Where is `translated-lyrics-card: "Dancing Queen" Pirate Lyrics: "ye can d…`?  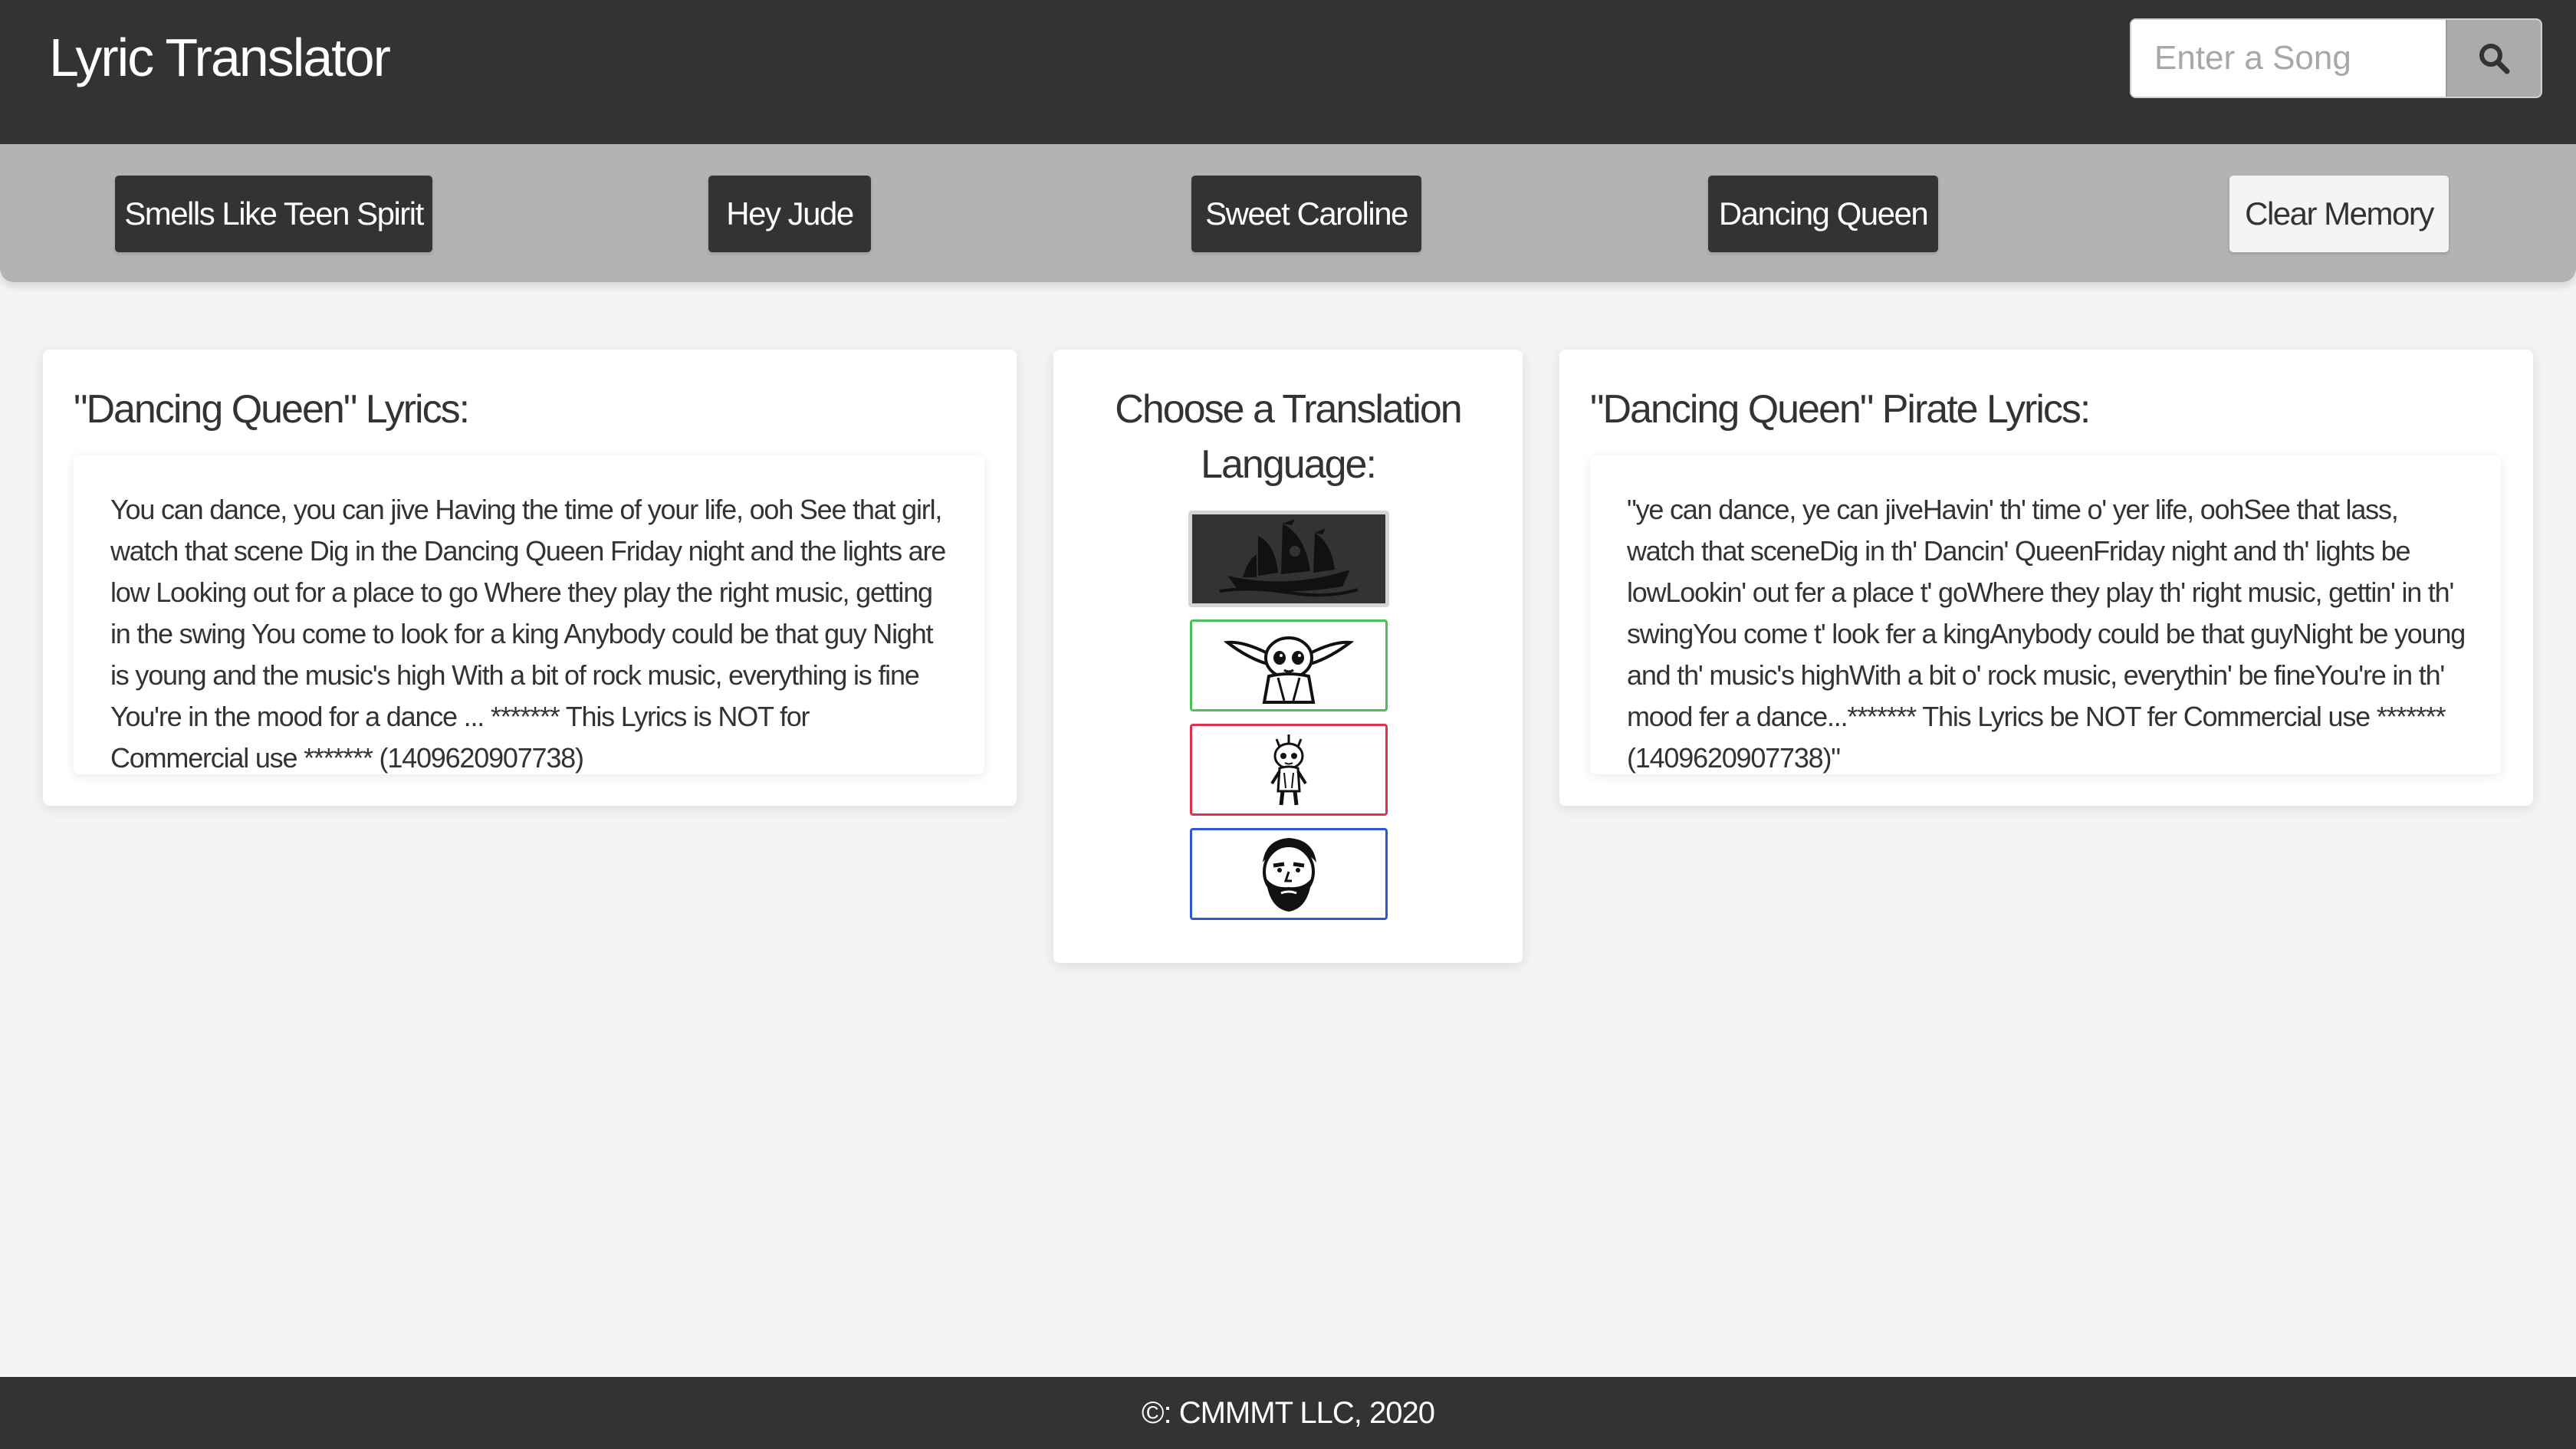 translated-lyrics-card: "Dancing Queen" Pirate Lyrics: "ye can d… is located at coordinates (2046, 578).